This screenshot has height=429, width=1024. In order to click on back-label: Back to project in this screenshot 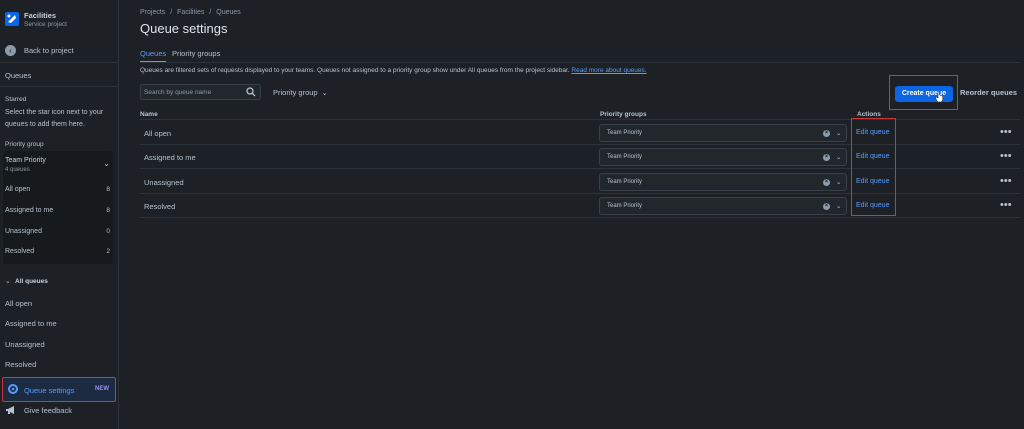, I will do `click(49, 50)`.